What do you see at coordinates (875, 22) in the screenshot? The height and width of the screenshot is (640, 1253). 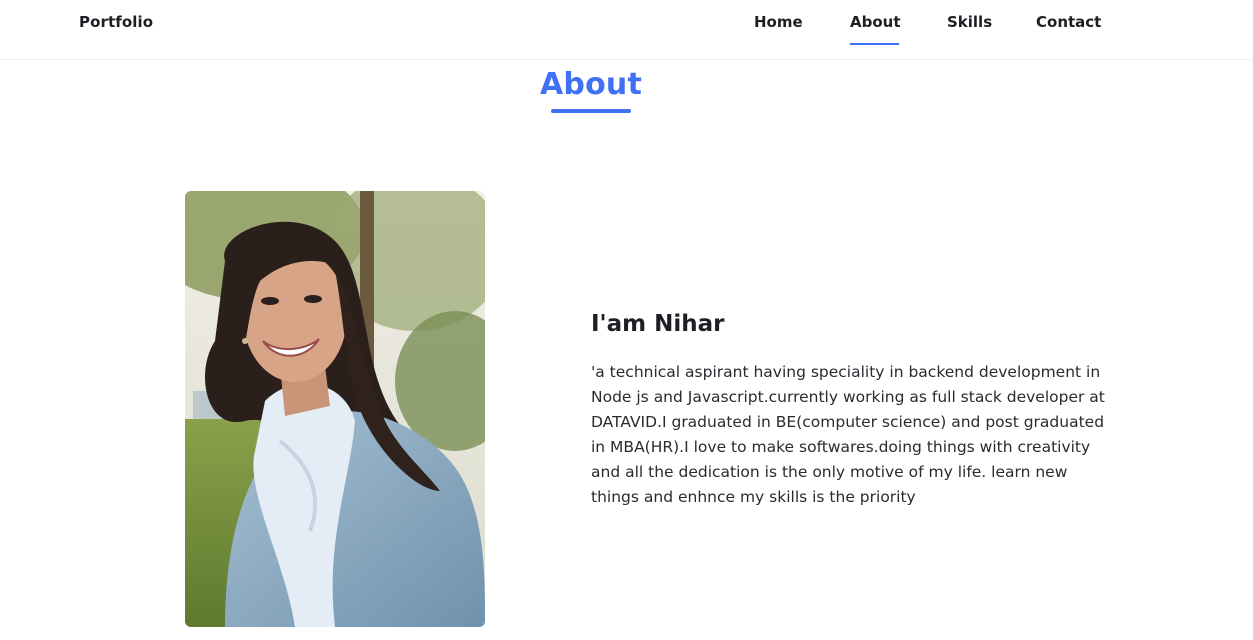 I see `nav-link-about: About` at bounding box center [875, 22].